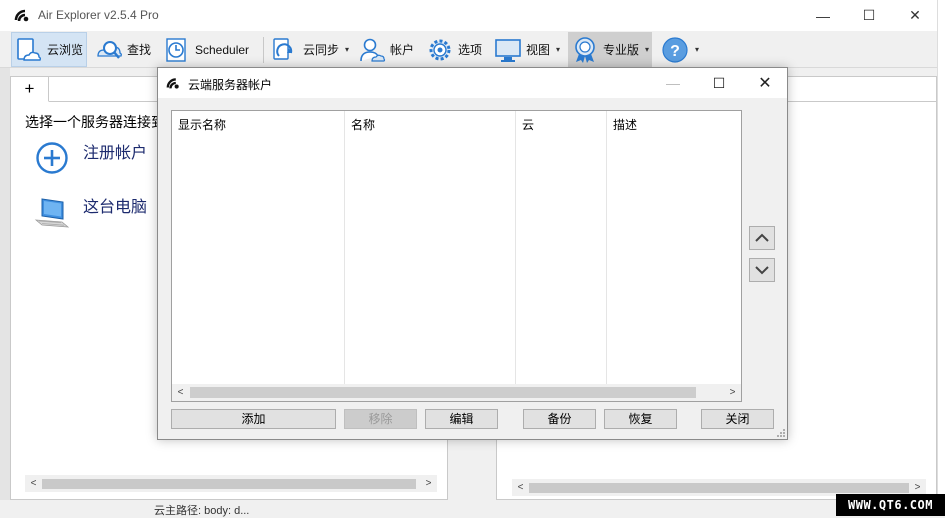 Image resolution: width=945 pixels, height=518 pixels. Describe the element at coordinates (222, 49) in the screenshot. I see `scheduler-label: Scheduler` at that location.